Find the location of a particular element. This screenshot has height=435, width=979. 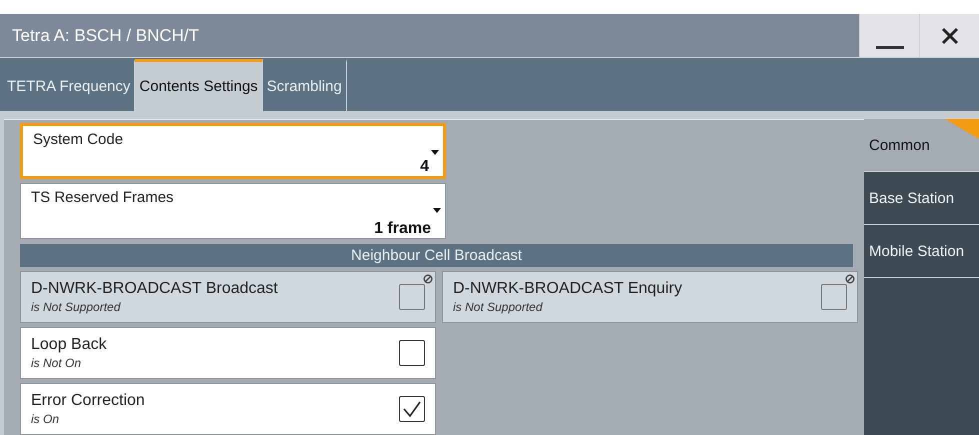

option-status: is Not On is located at coordinates (56, 363).